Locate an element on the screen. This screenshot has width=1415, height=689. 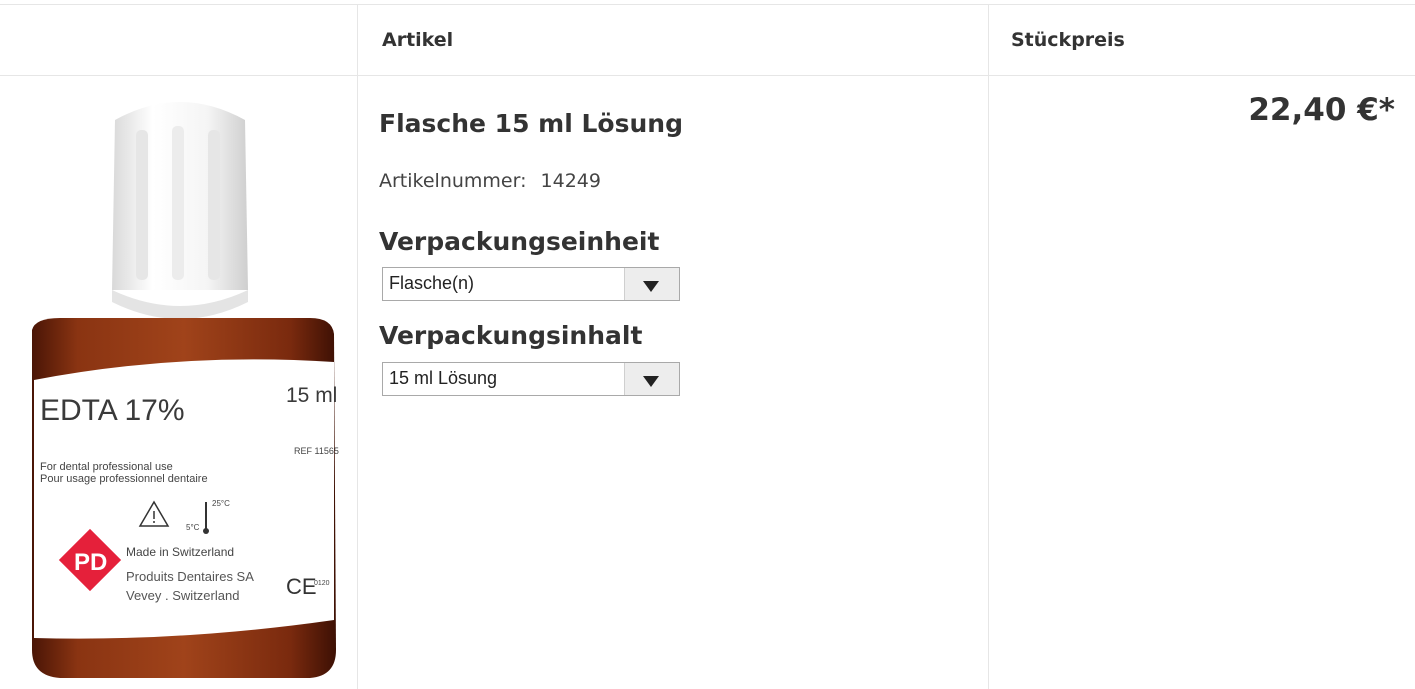
product-title: Flasche 15 ml Lösung is located at coordinates (531, 123).